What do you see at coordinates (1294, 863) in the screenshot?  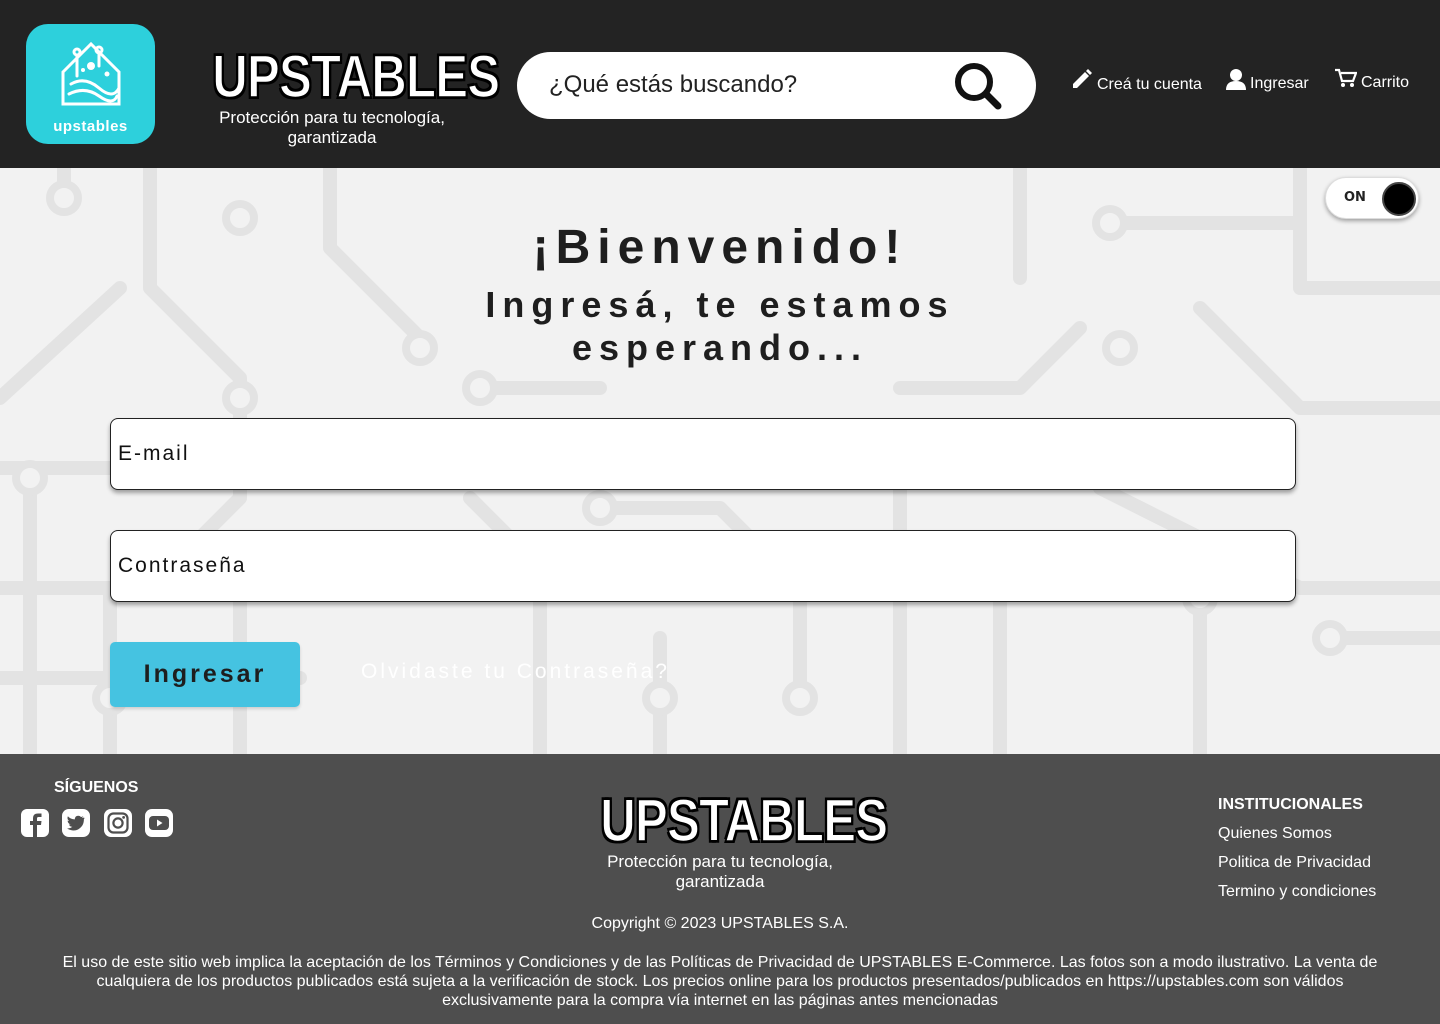 I see `privacy-policy-link: Politica de Privacidad` at bounding box center [1294, 863].